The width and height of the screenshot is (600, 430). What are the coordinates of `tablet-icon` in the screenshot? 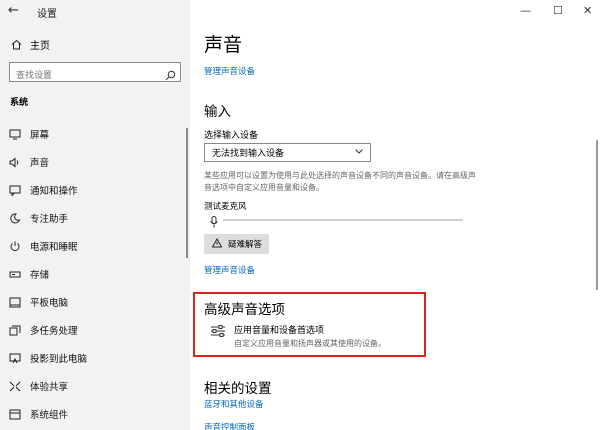 It's located at (15, 302).